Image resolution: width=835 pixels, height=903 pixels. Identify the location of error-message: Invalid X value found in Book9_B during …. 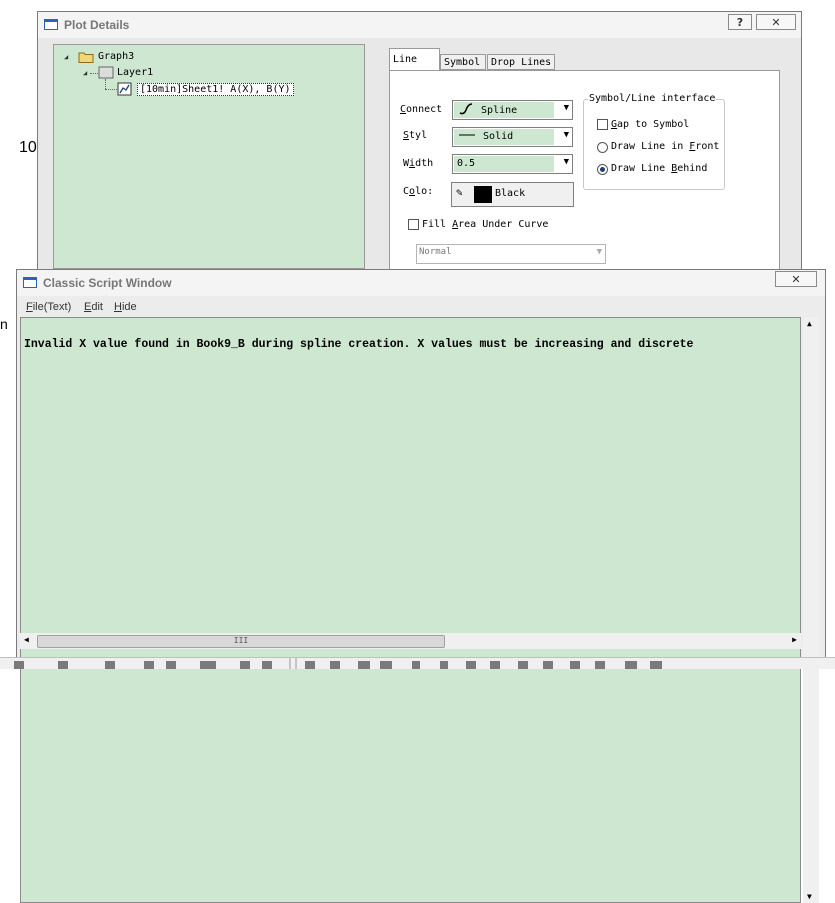
(359, 344).